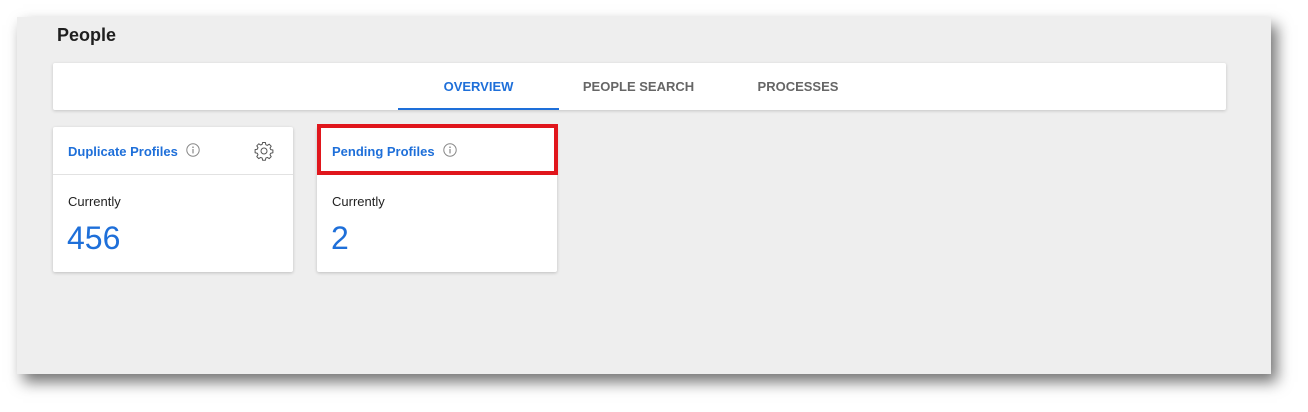  I want to click on duplicate-profiles-count: 456, so click(94, 238).